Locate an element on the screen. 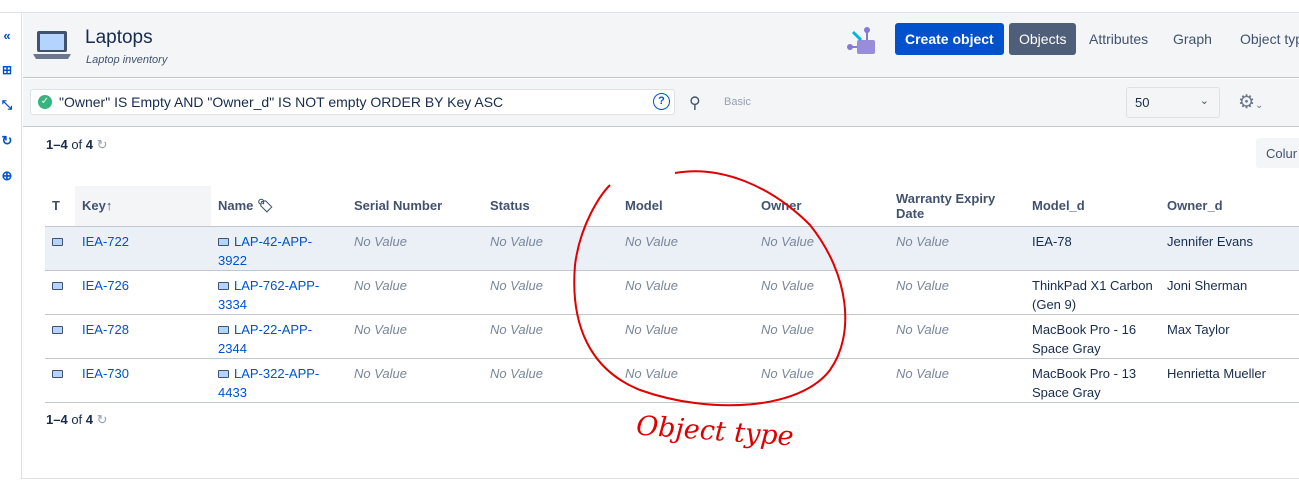 The image size is (1299, 498). tag-icon: 🏷 is located at coordinates (265, 205).